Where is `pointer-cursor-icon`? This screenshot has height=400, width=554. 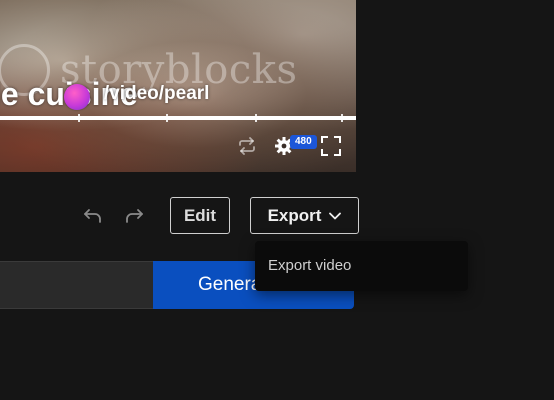
pointer-cursor-icon is located at coordinates (77, 97).